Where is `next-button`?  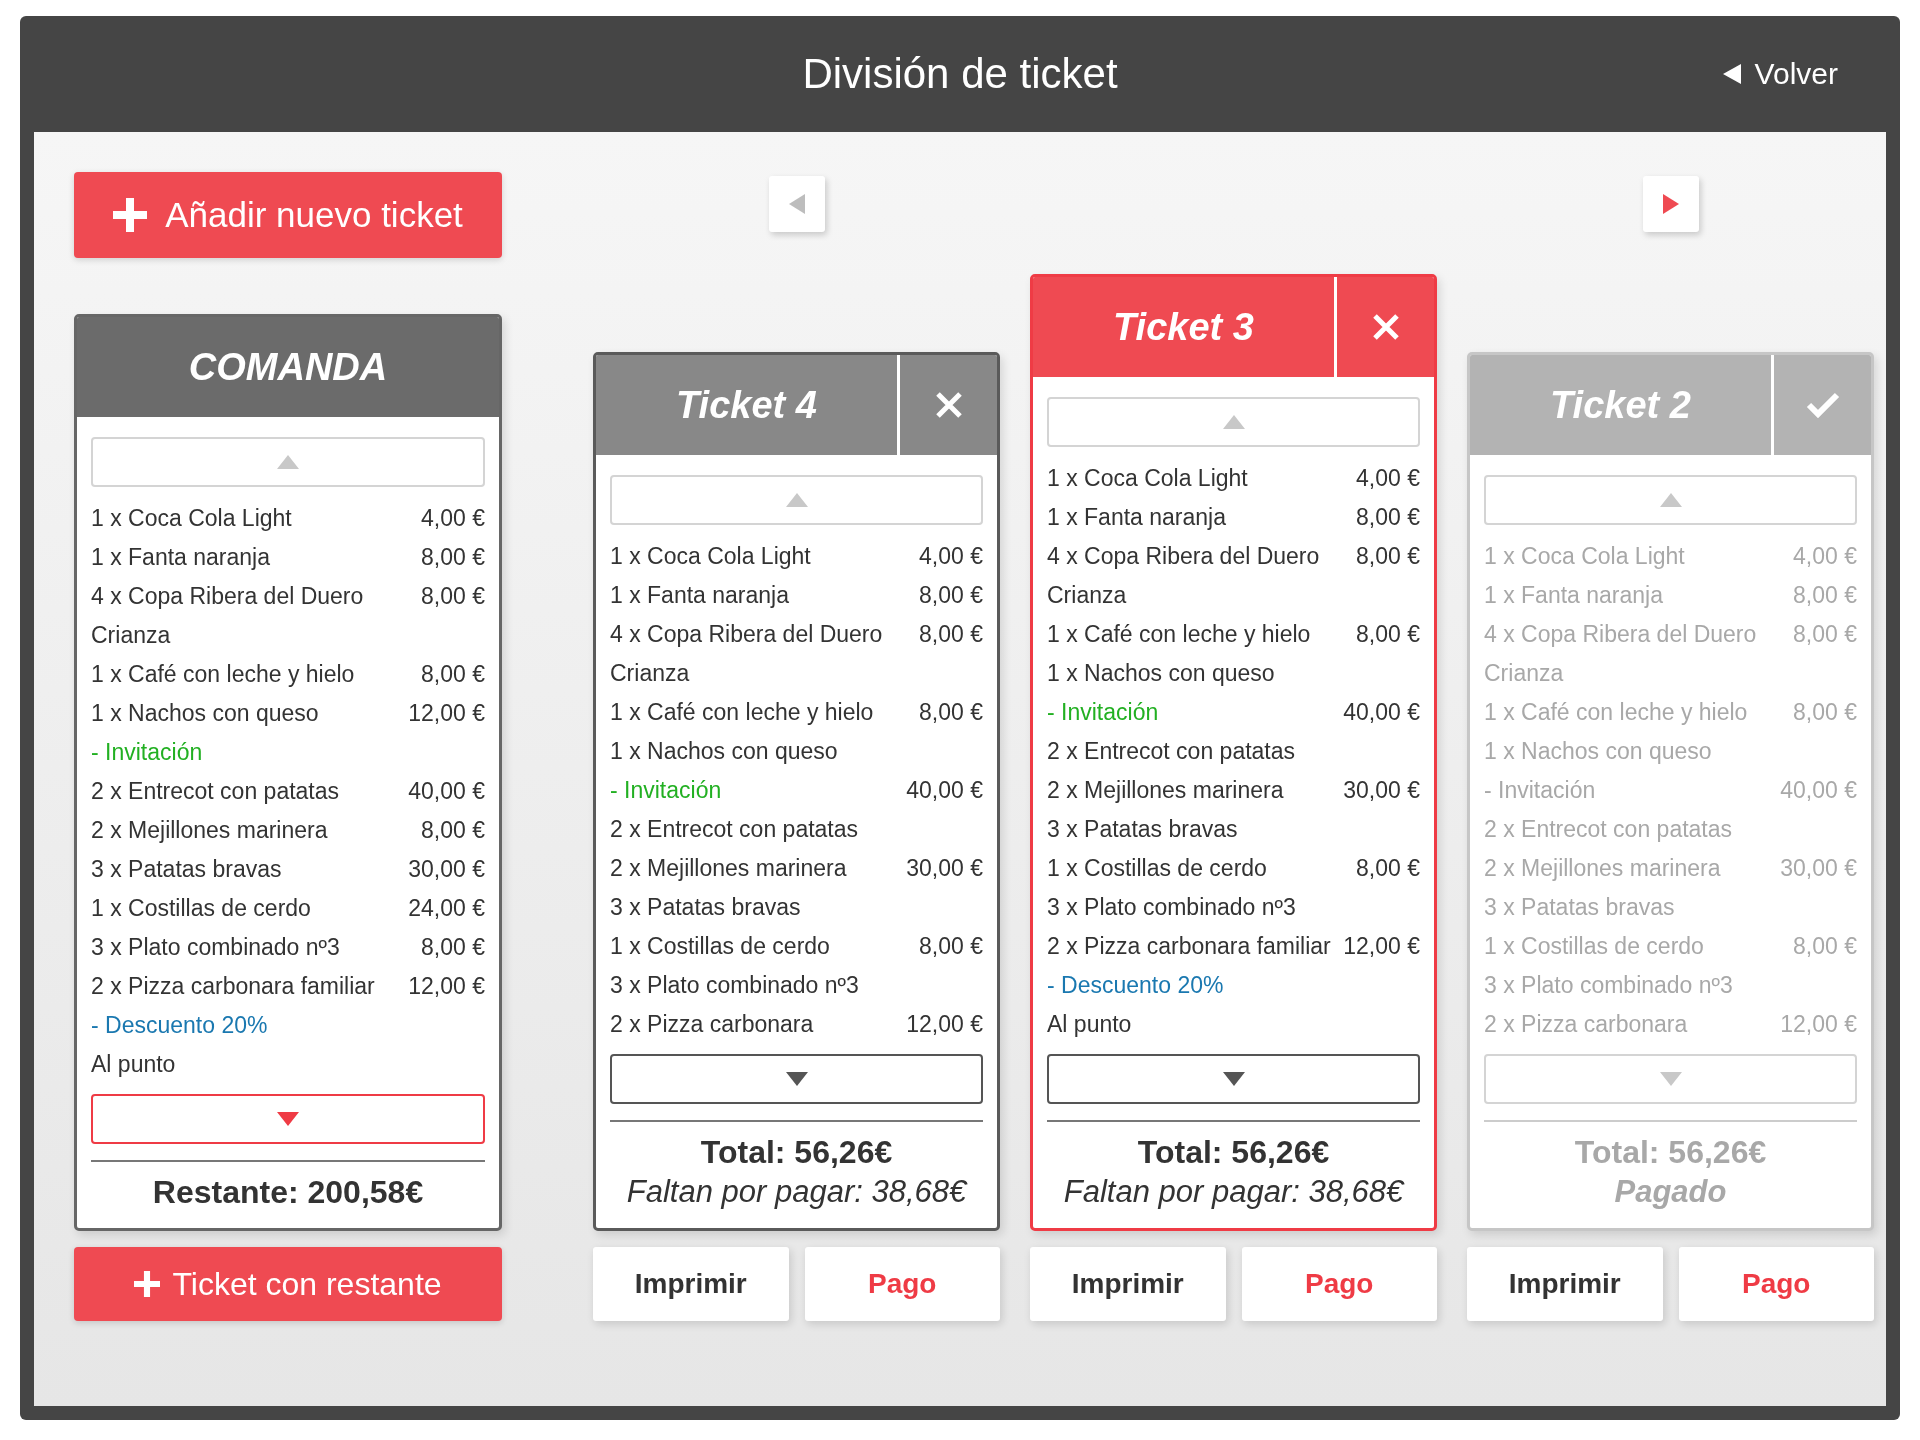 next-button is located at coordinates (1670, 204).